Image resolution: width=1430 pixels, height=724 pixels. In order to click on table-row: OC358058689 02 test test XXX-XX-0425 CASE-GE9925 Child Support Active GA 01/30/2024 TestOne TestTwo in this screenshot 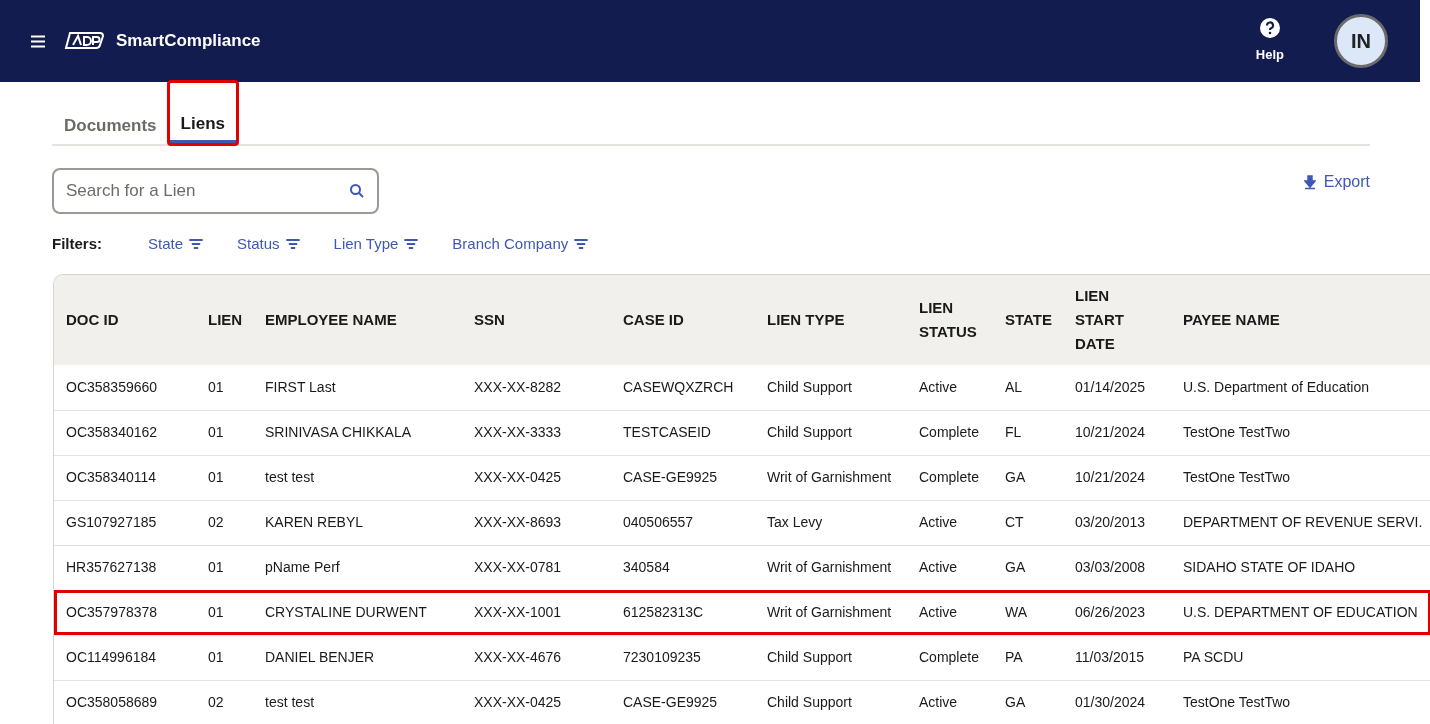, I will do `click(742, 702)`.